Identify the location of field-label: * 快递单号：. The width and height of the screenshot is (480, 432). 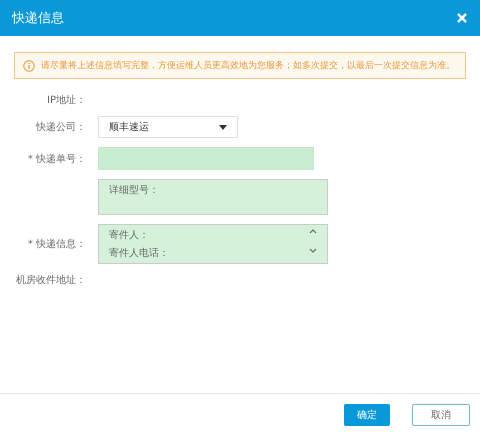
(56, 159).